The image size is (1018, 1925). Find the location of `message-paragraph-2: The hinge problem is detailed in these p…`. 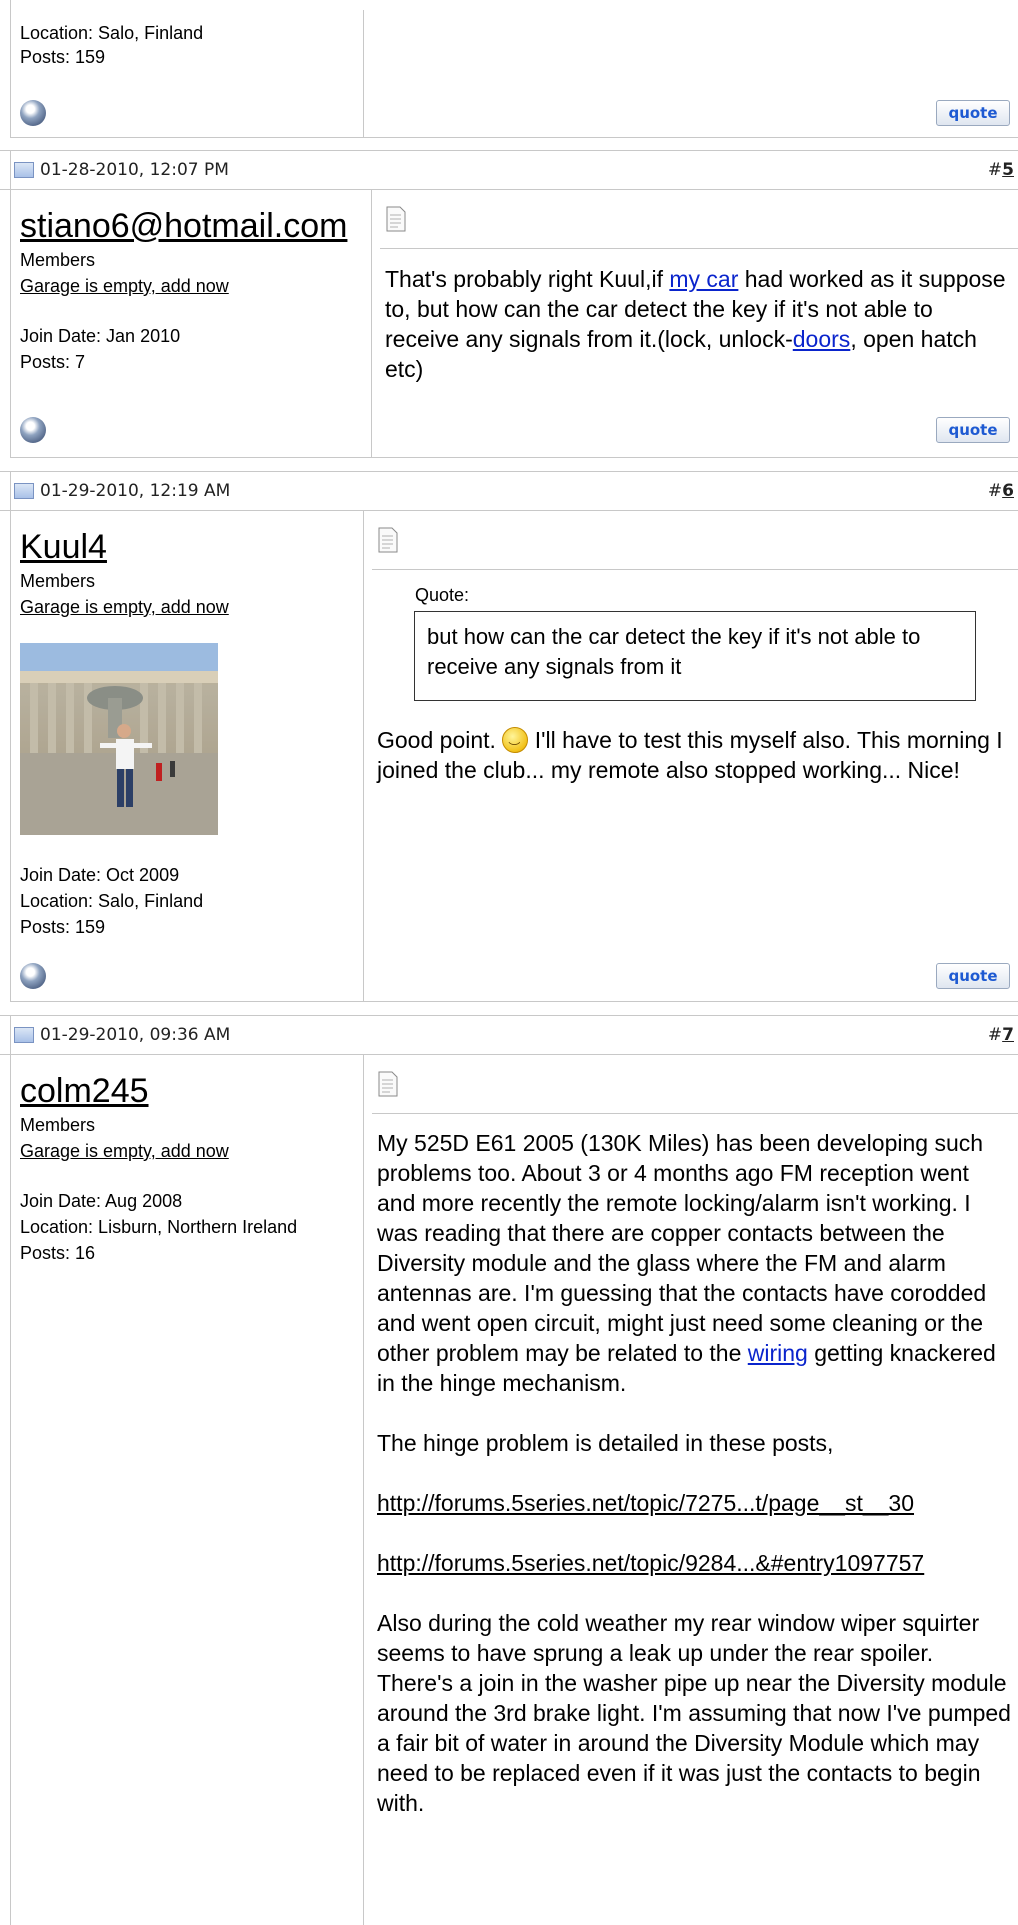

message-paragraph-2: The hinge problem is detailed in these p… is located at coordinates (605, 1443).